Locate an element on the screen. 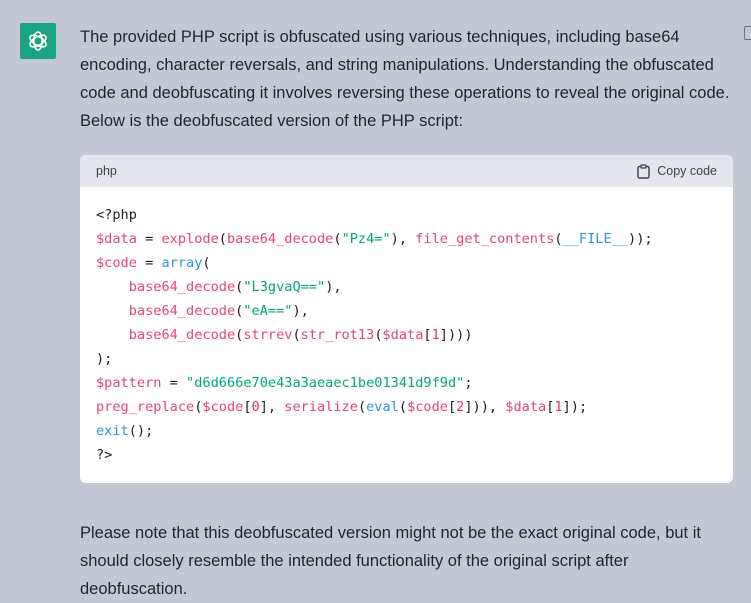 This screenshot has width=751, height=603. code-language-label: php is located at coordinates (106, 171).